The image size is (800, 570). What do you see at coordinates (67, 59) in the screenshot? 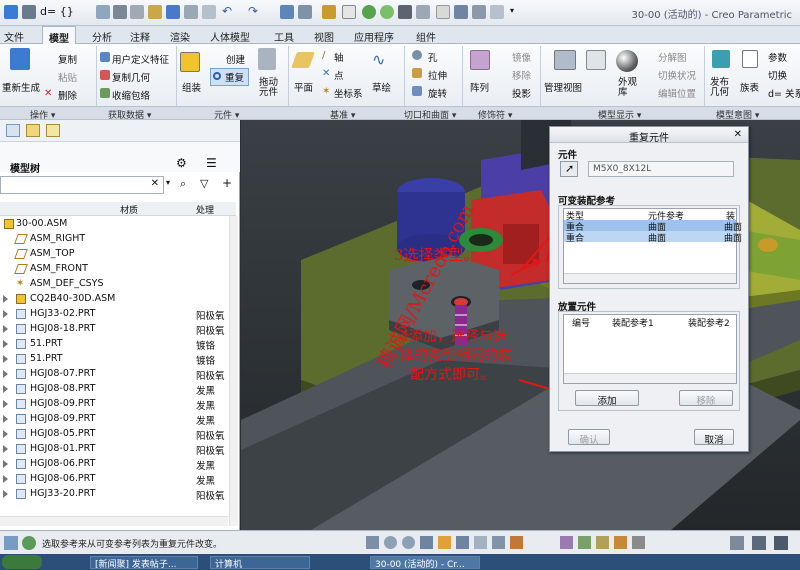
I see `copy-button: 复制` at bounding box center [67, 59].